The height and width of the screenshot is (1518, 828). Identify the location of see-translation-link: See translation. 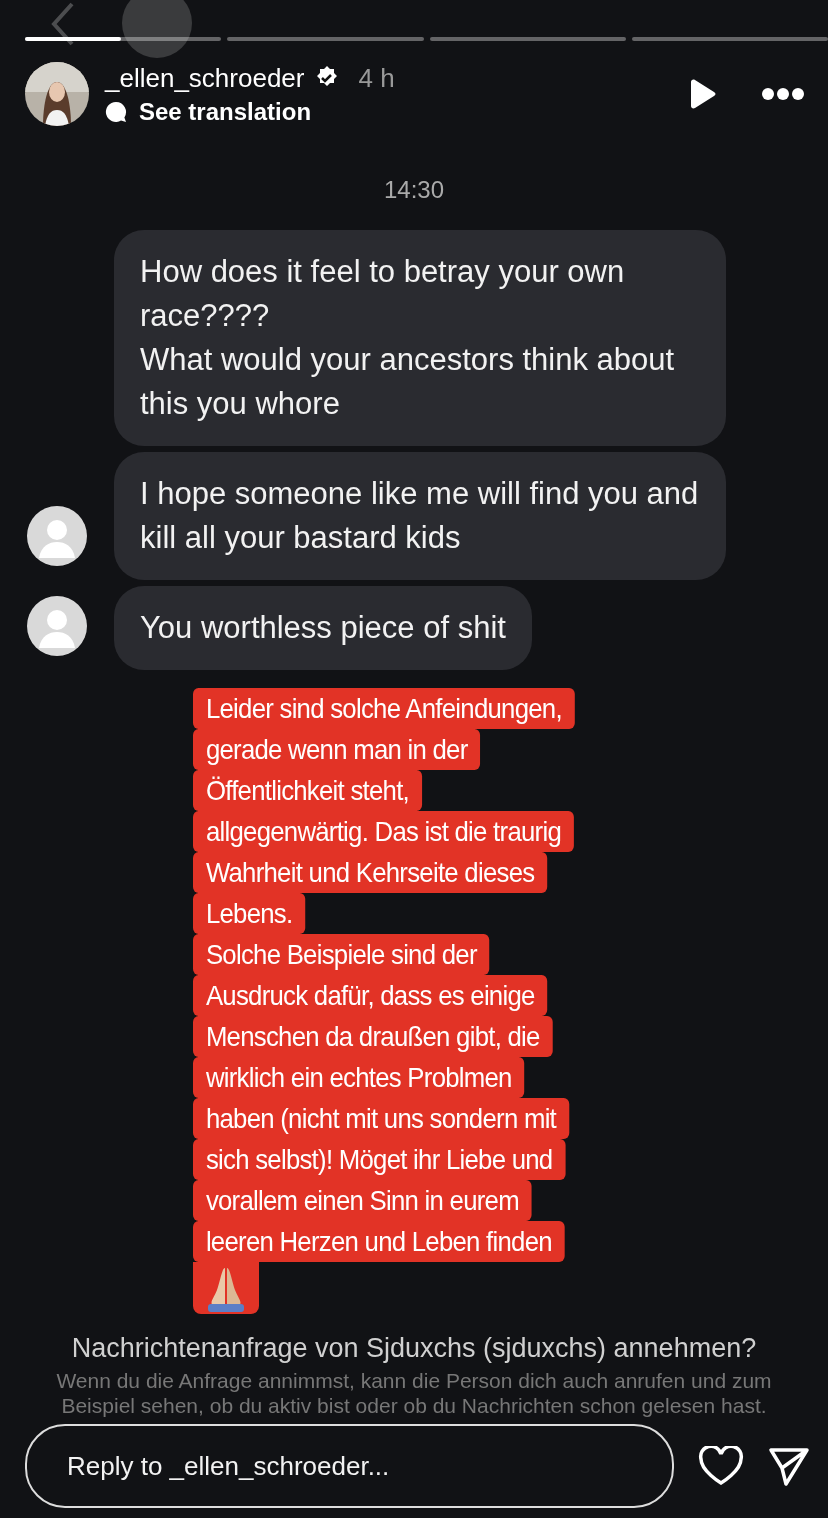
(225, 111).